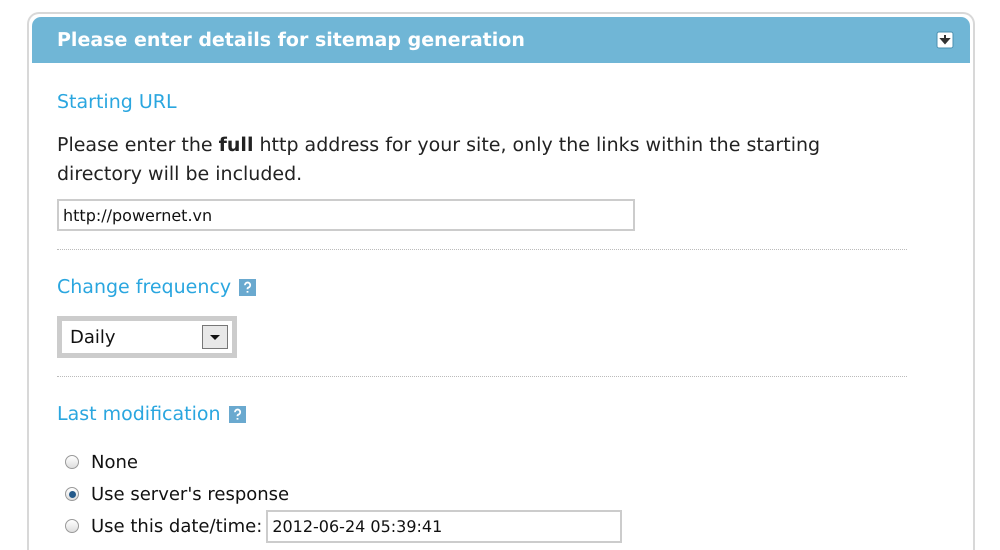 The width and height of the screenshot is (1000, 550). Describe the element at coordinates (444, 526) in the screenshot. I see `date-field: 2012-06-24 05:39:41` at that location.